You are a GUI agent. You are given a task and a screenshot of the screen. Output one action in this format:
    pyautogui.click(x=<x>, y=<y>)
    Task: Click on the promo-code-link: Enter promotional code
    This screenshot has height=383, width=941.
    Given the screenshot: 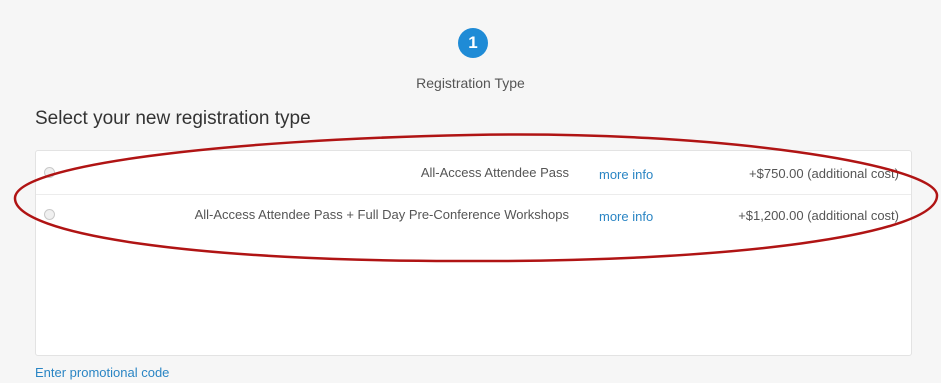 What is the action you would take?
    pyautogui.click(x=102, y=372)
    